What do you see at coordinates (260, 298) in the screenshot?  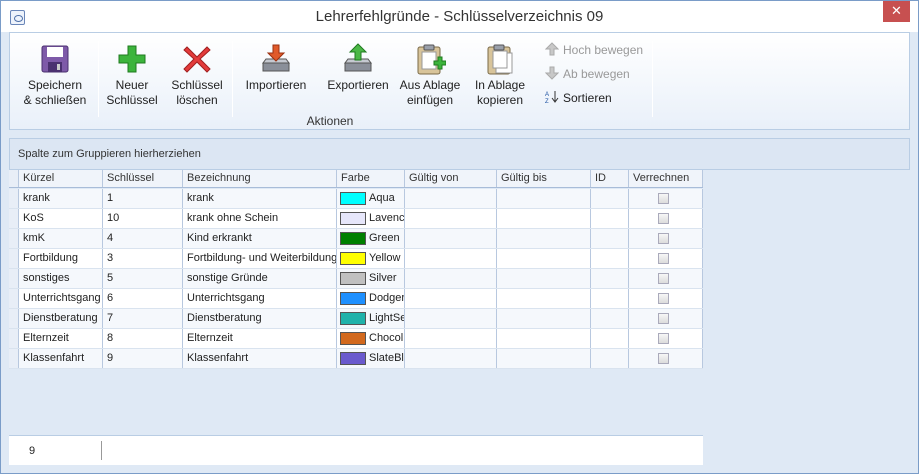 I see `cell-bezeichnung: Unterrichtsgang` at bounding box center [260, 298].